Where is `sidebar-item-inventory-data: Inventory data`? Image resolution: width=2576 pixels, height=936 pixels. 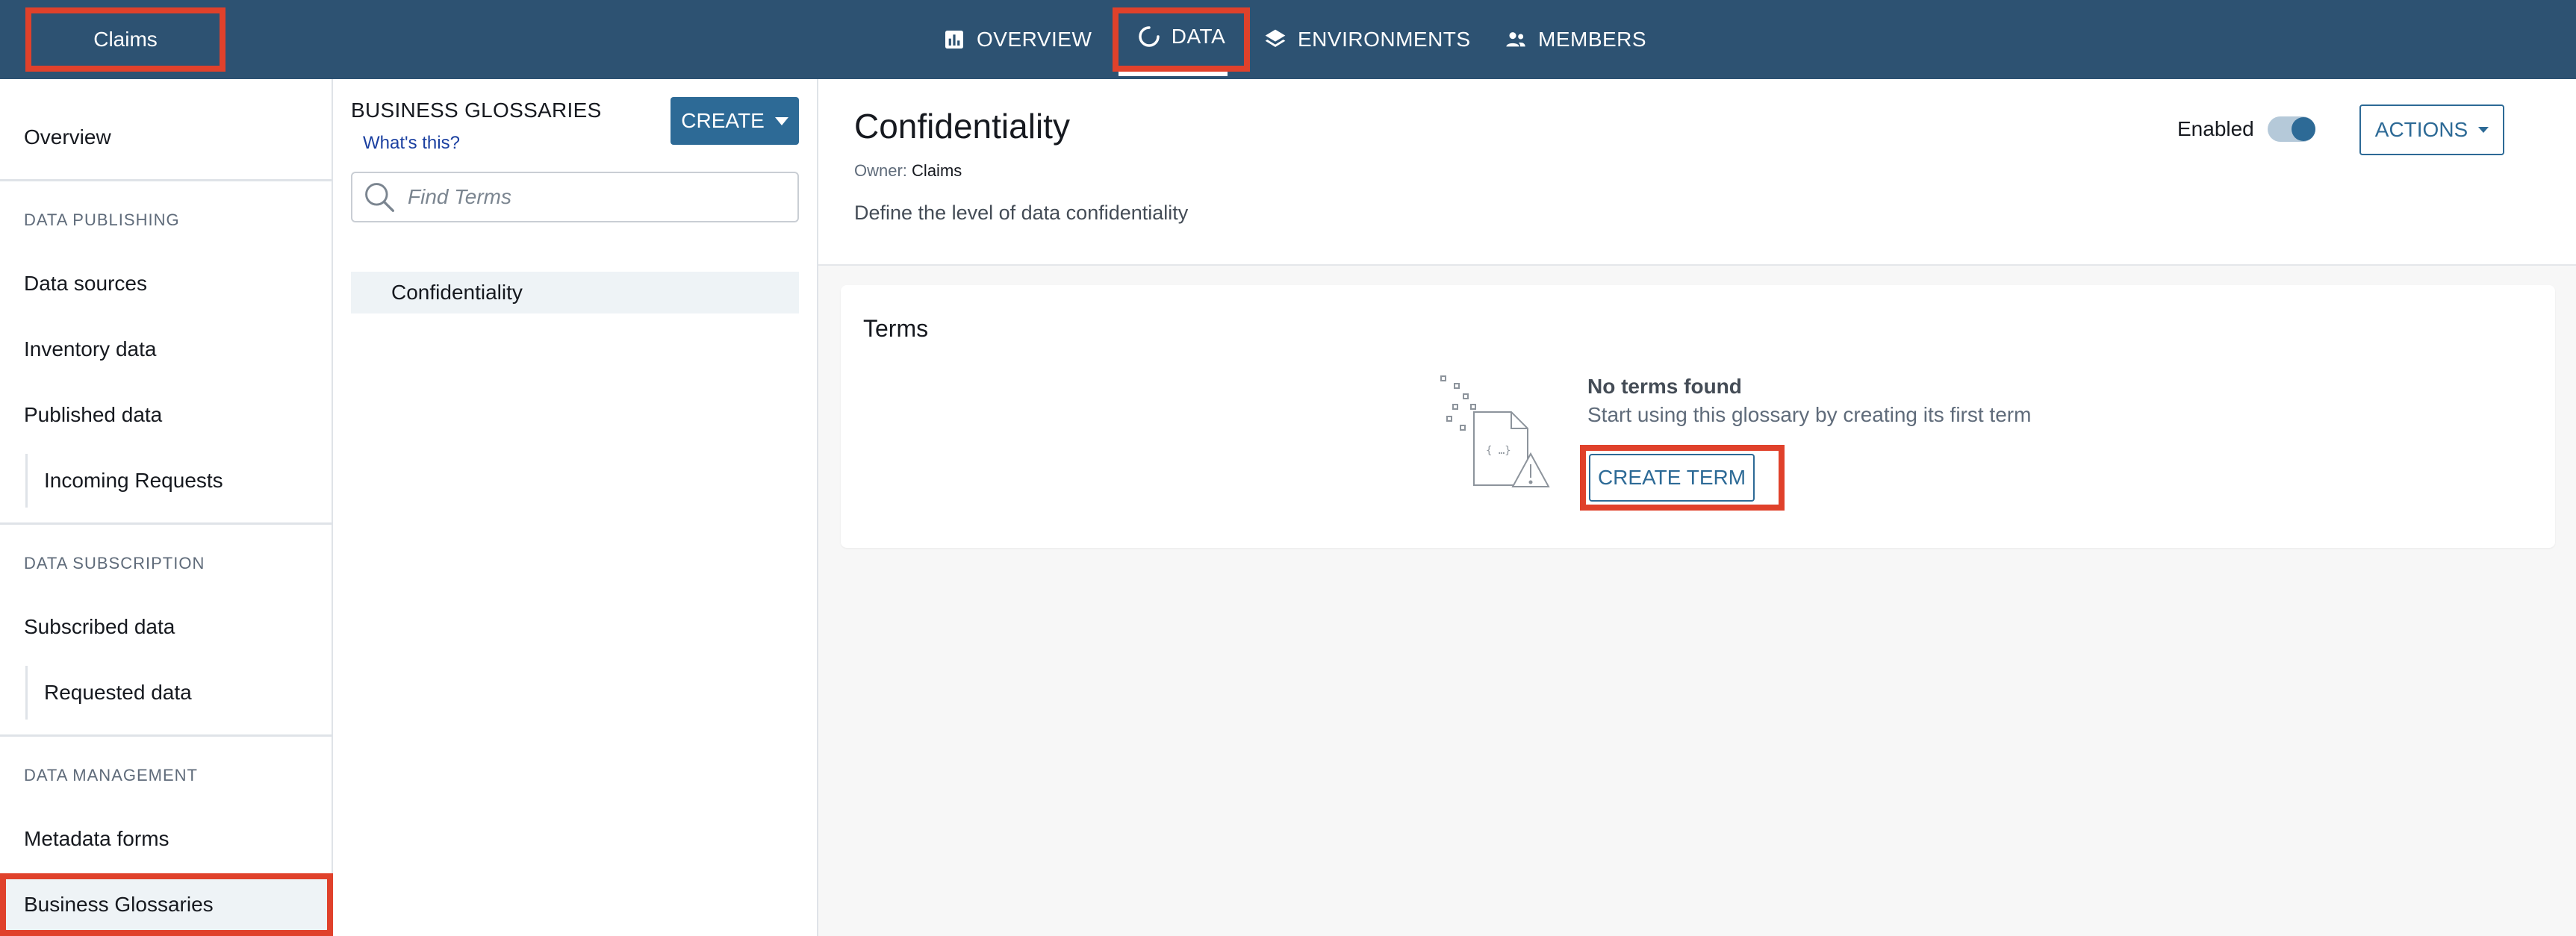 sidebar-item-inventory-data: Inventory data is located at coordinates (90, 349).